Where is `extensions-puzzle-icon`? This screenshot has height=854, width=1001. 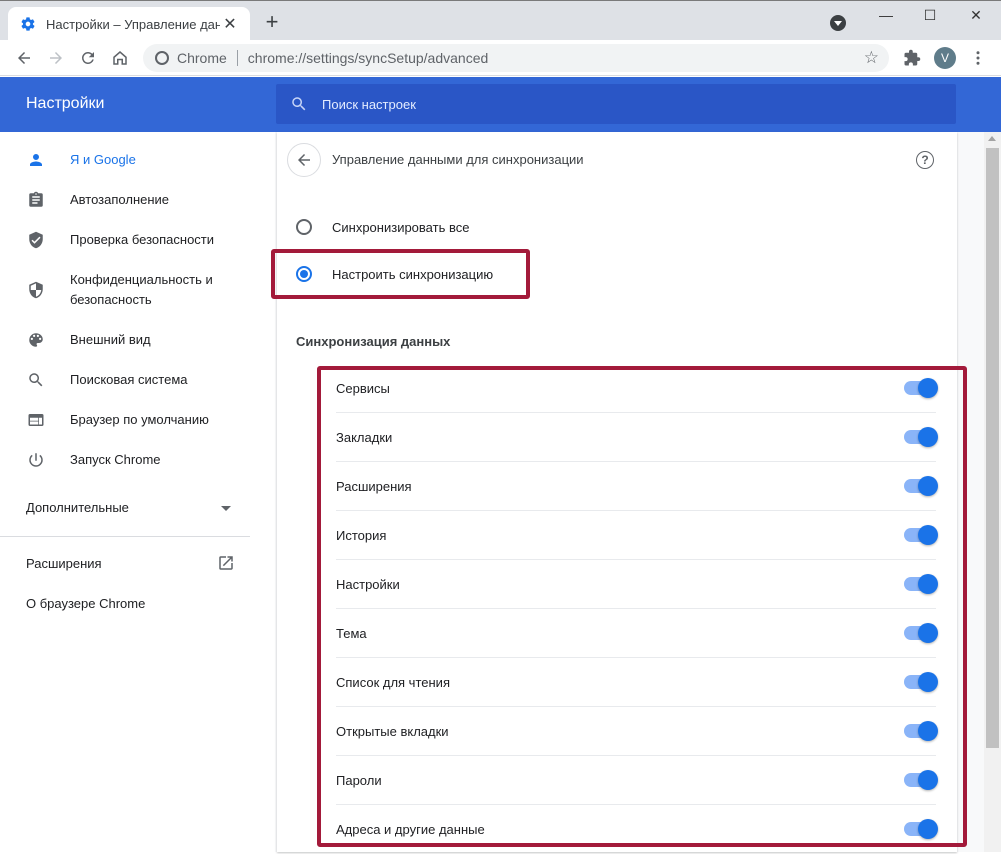
extensions-puzzle-icon is located at coordinates (912, 58).